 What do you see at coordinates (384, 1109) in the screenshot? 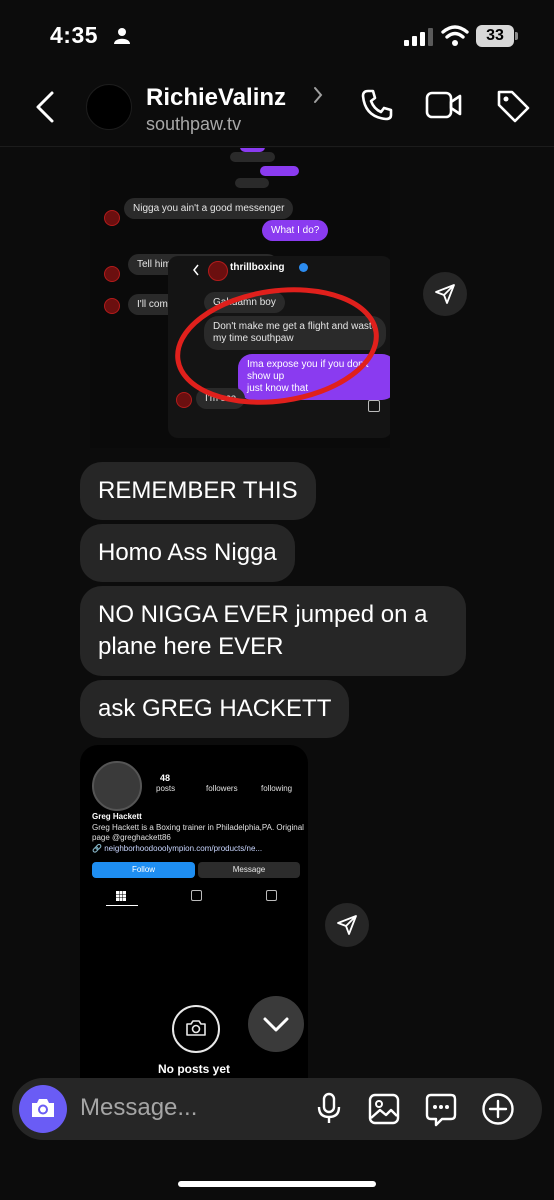
I see `gallery-icon` at bounding box center [384, 1109].